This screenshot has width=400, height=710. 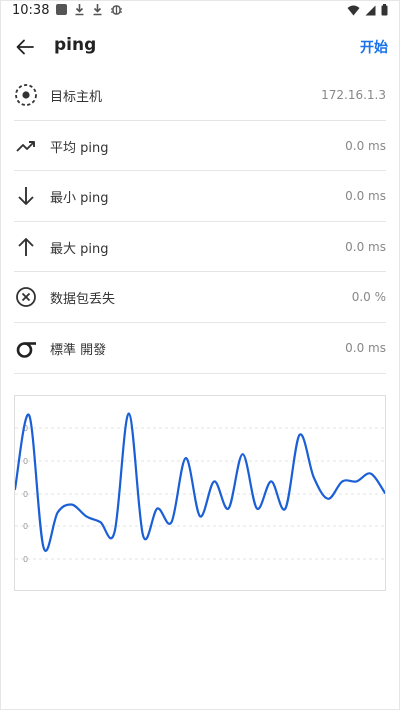 What do you see at coordinates (75, 45) in the screenshot?
I see `page-title: ping` at bounding box center [75, 45].